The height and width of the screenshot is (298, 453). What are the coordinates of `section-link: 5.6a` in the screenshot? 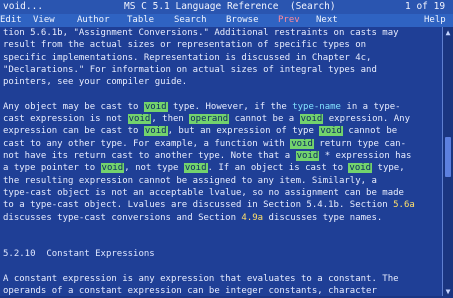 It's located at (404, 205).